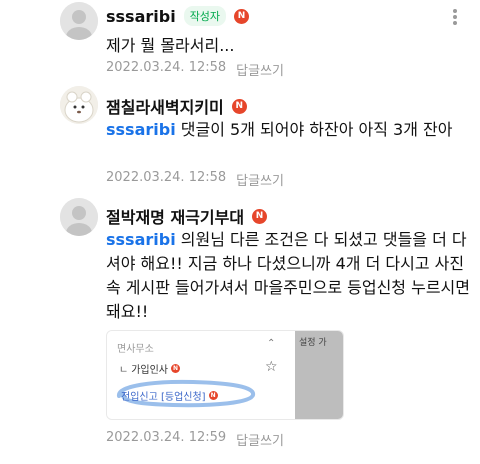  Describe the element at coordinates (271, 367) in the screenshot. I see `star-outline-icon: ☆` at that location.